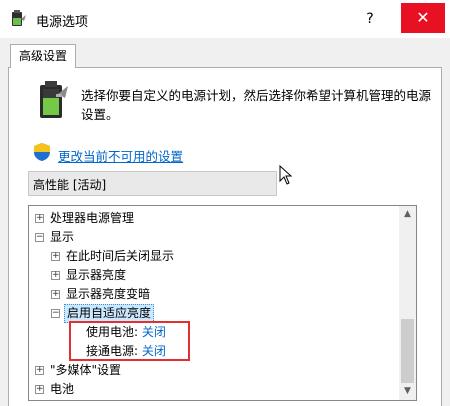  I want to click on window-title: 电源选项, so click(62, 22).